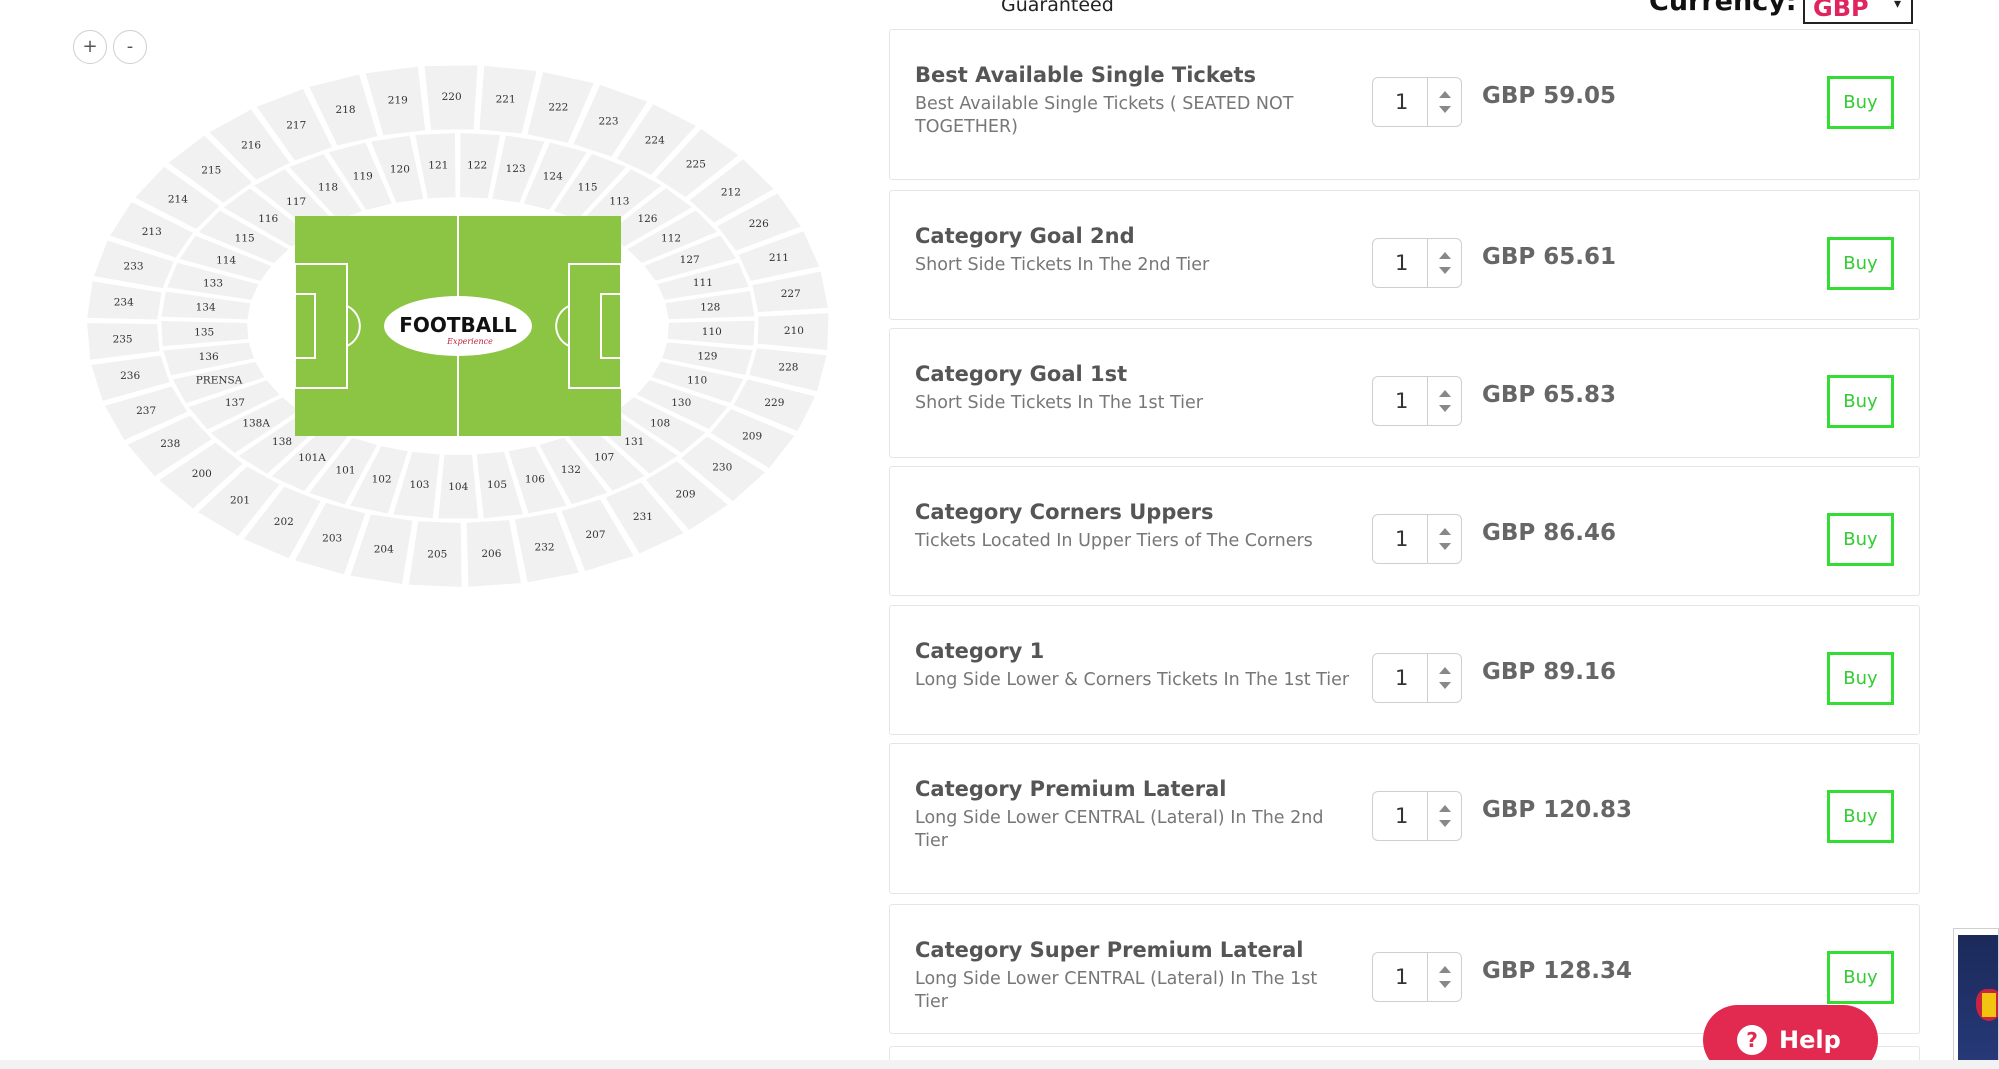 The width and height of the screenshot is (1999, 1069). I want to click on section-label: 223, so click(608, 121).